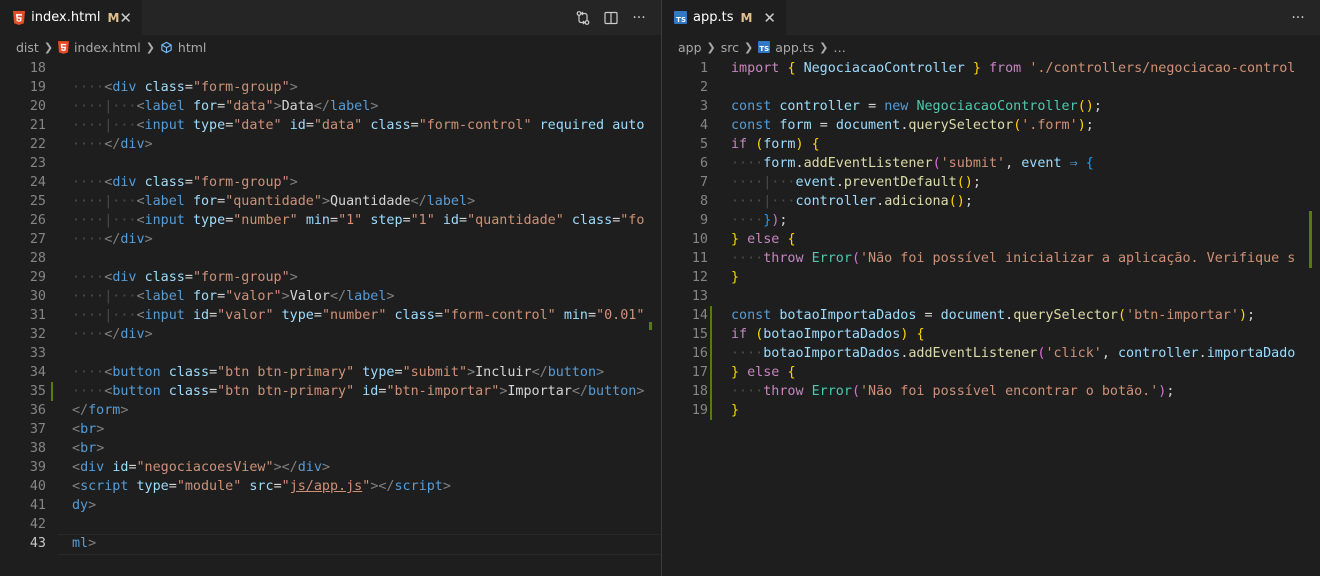 This screenshot has height=576, width=1320. Describe the element at coordinates (330, 505) in the screenshot. I see `code-line: 41 dy>` at that location.